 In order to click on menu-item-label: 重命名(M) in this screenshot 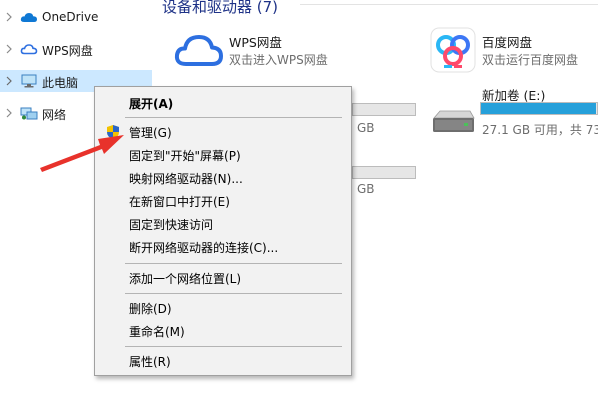, I will do `click(157, 332)`.